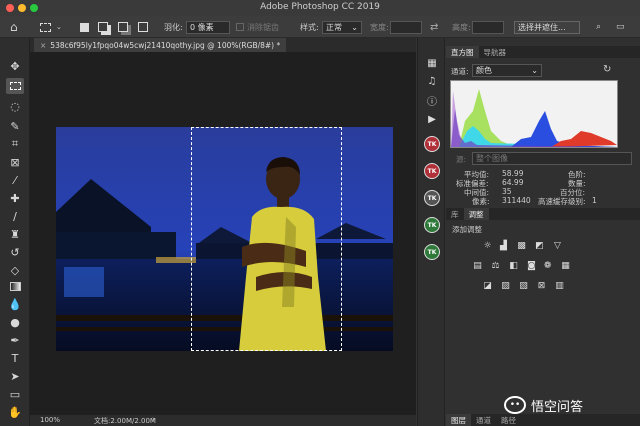  Describe the element at coordinates (513, 182) in the screenshot. I see `std-value: 64.99` at that location.